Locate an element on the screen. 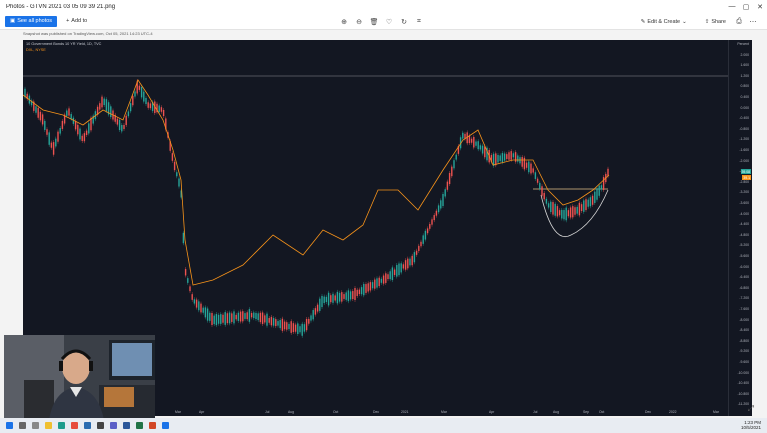 The image size is (767, 433). y-tick-label: -5.600 is located at coordinates (744, 256).